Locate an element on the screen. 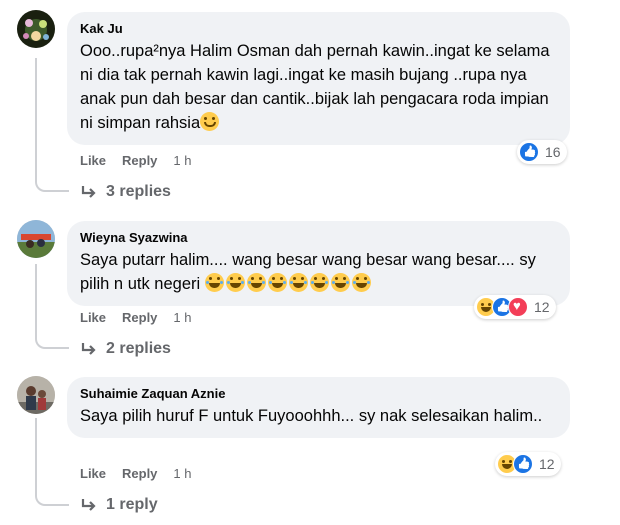 This screenshot has width=620, height=525. replies-count-label: 2 replies is located at coordinates (138, 348).